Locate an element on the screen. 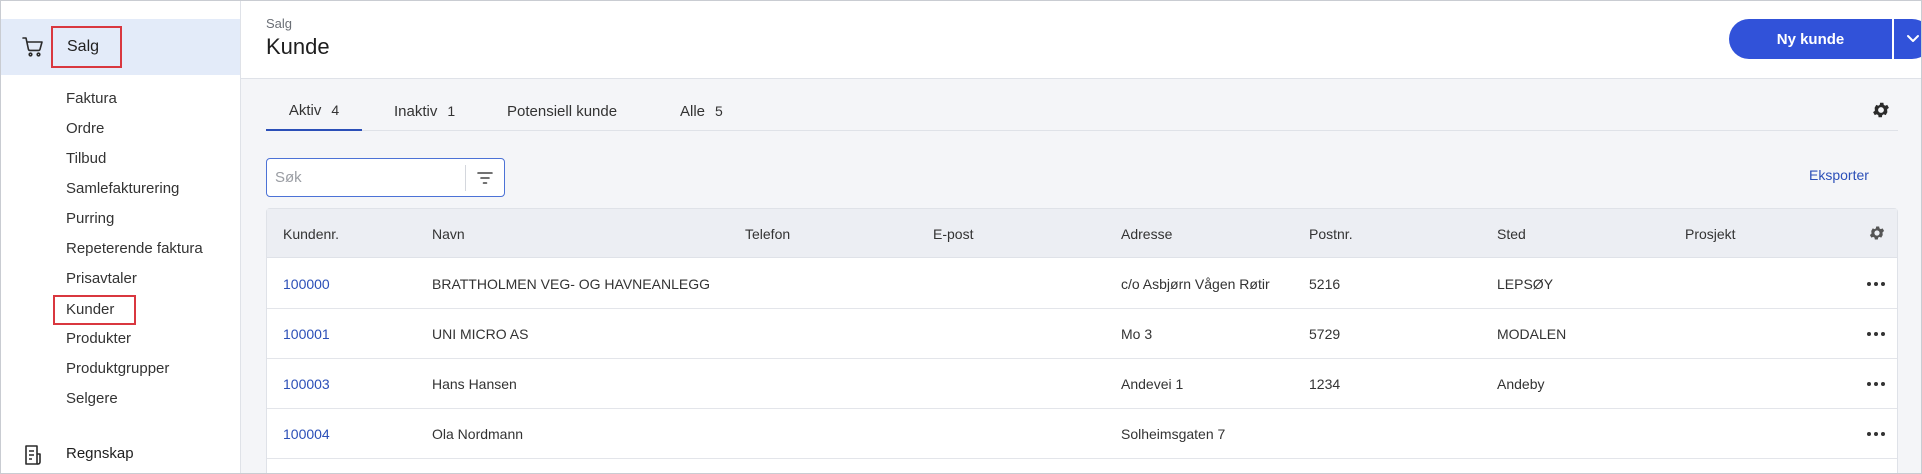  cell-postnr: 1234 is located at coordinates (1325, 384).